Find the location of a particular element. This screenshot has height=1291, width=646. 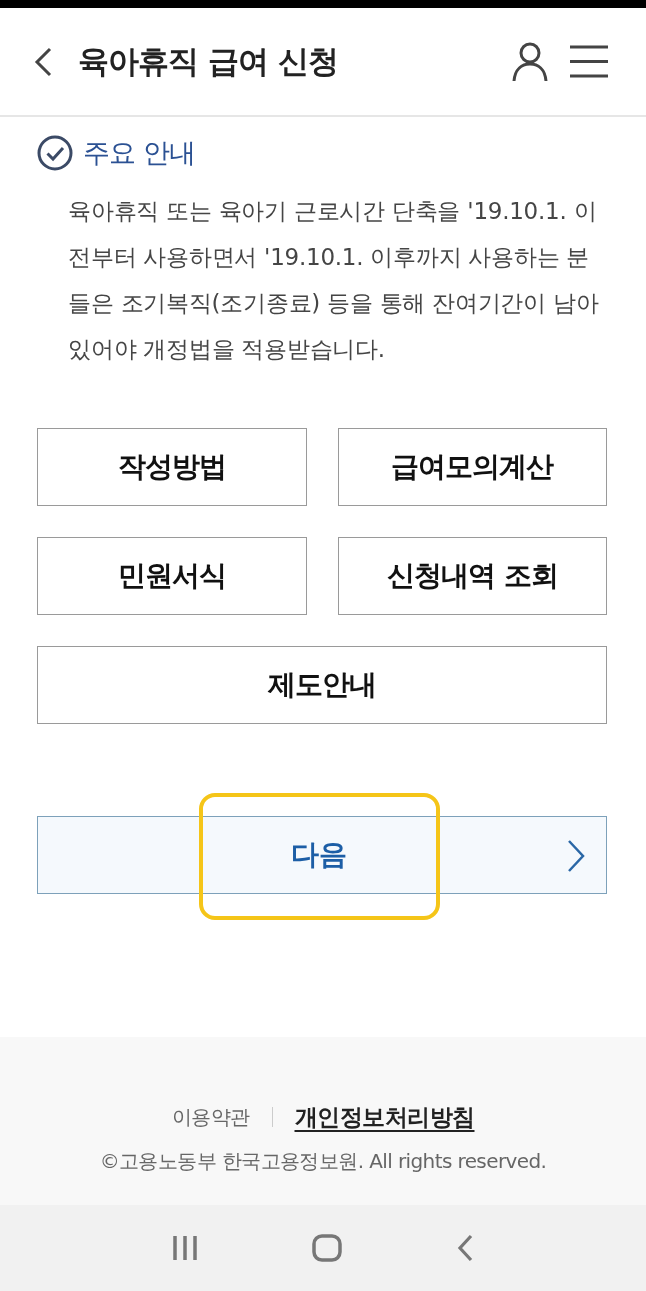

shortcut-button: 제도안내 is located at coordinates (322, 685).